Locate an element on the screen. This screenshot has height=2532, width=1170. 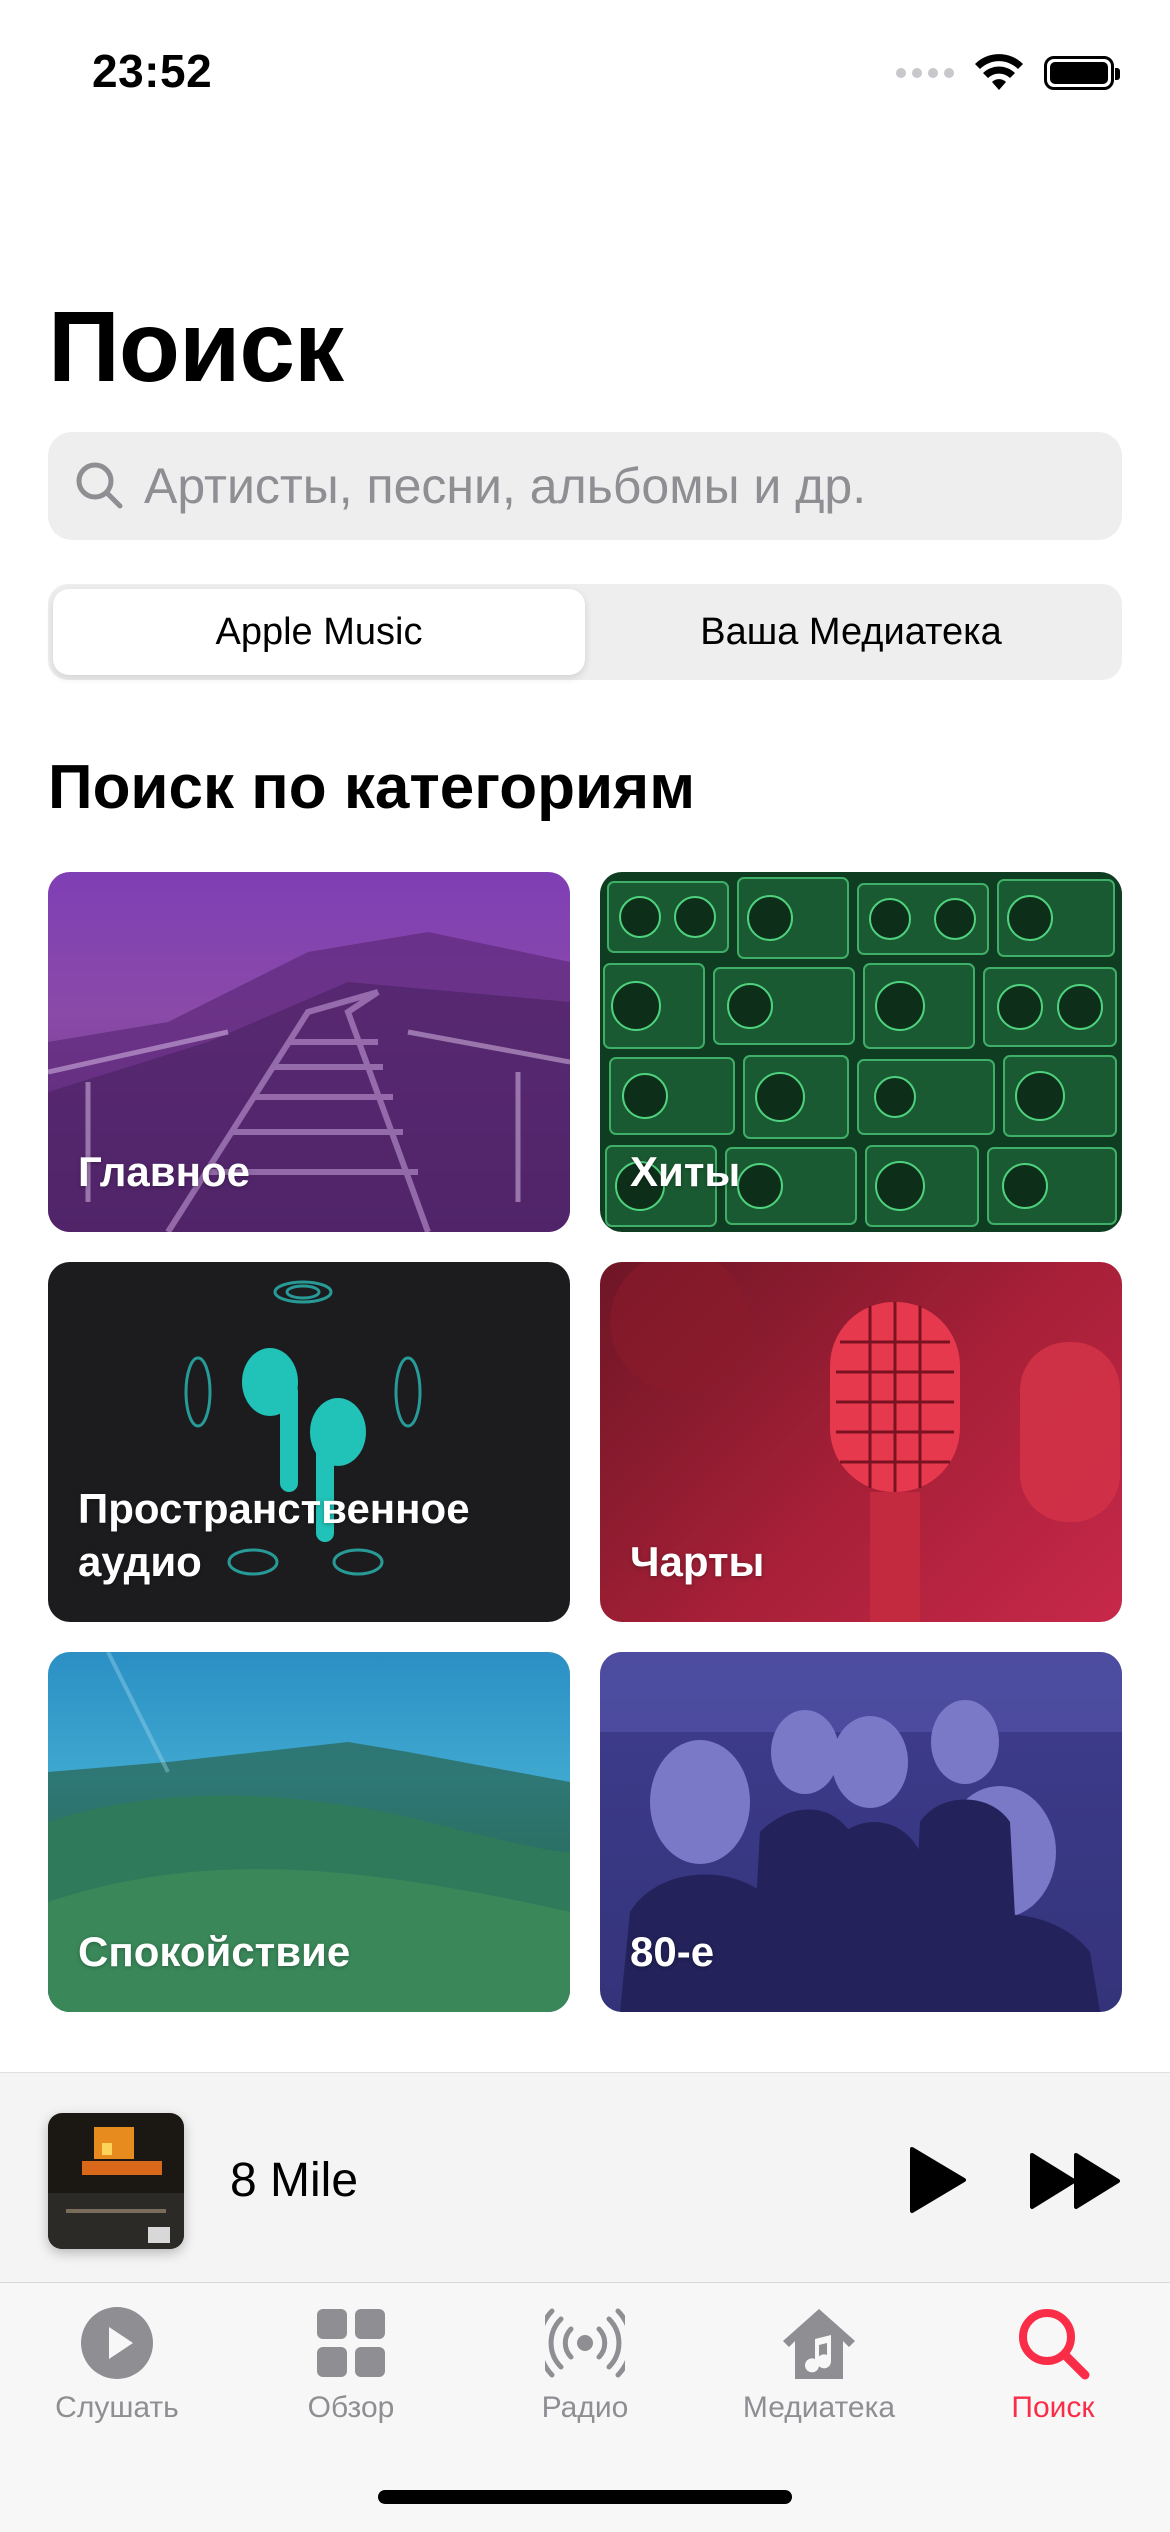
tab-label: Радио is located at coordinates (585, 2407).